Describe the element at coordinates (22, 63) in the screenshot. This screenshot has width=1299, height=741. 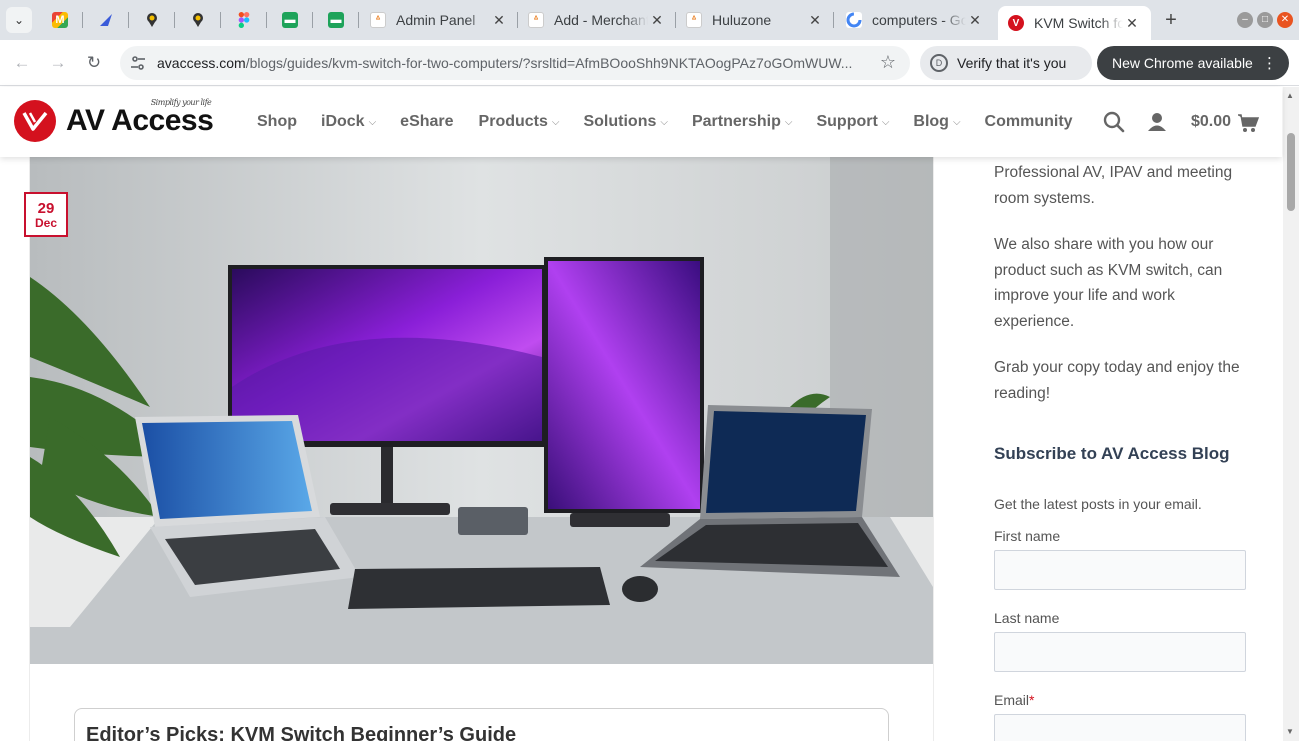
I see `back-arrow-icon: ←` at that location.